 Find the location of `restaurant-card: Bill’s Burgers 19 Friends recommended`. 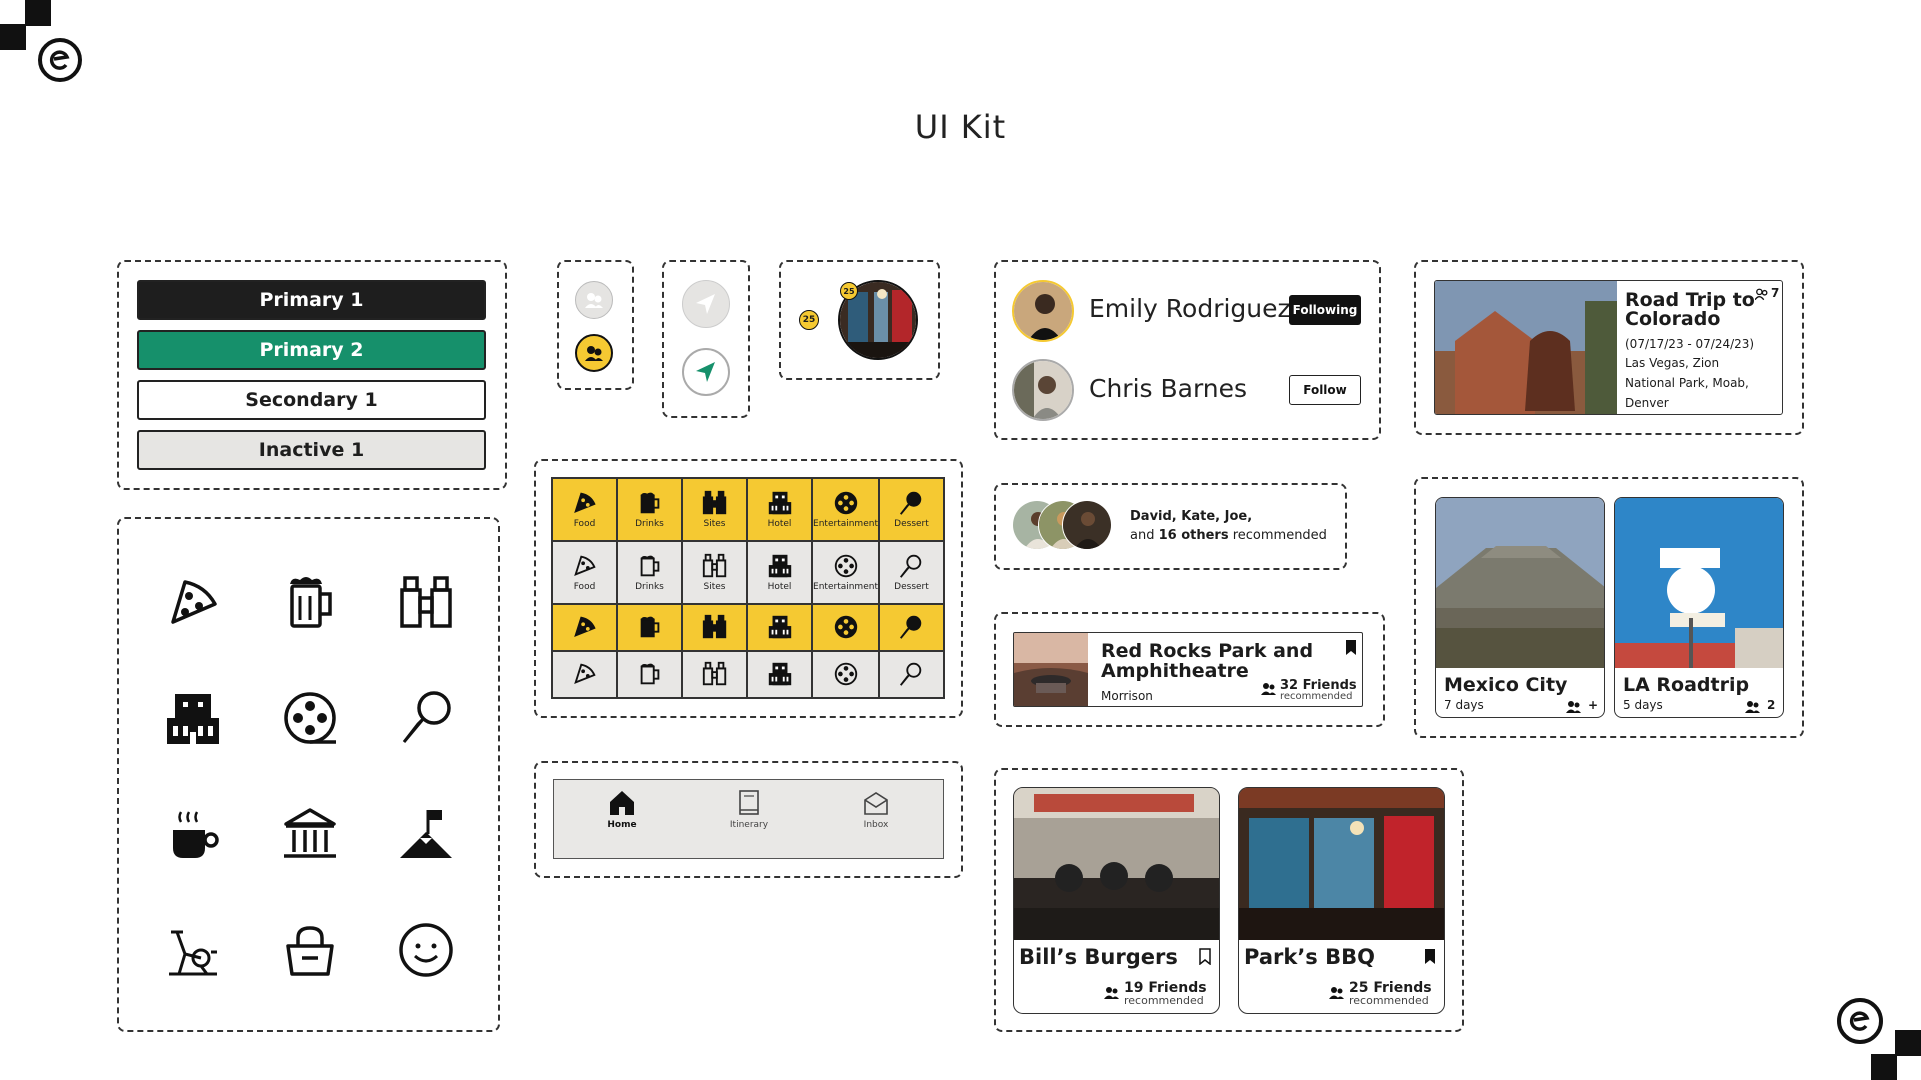

restaurant-card: Bill’s Burgers 19 Friends recommended is located at coordinates (1116, 900).